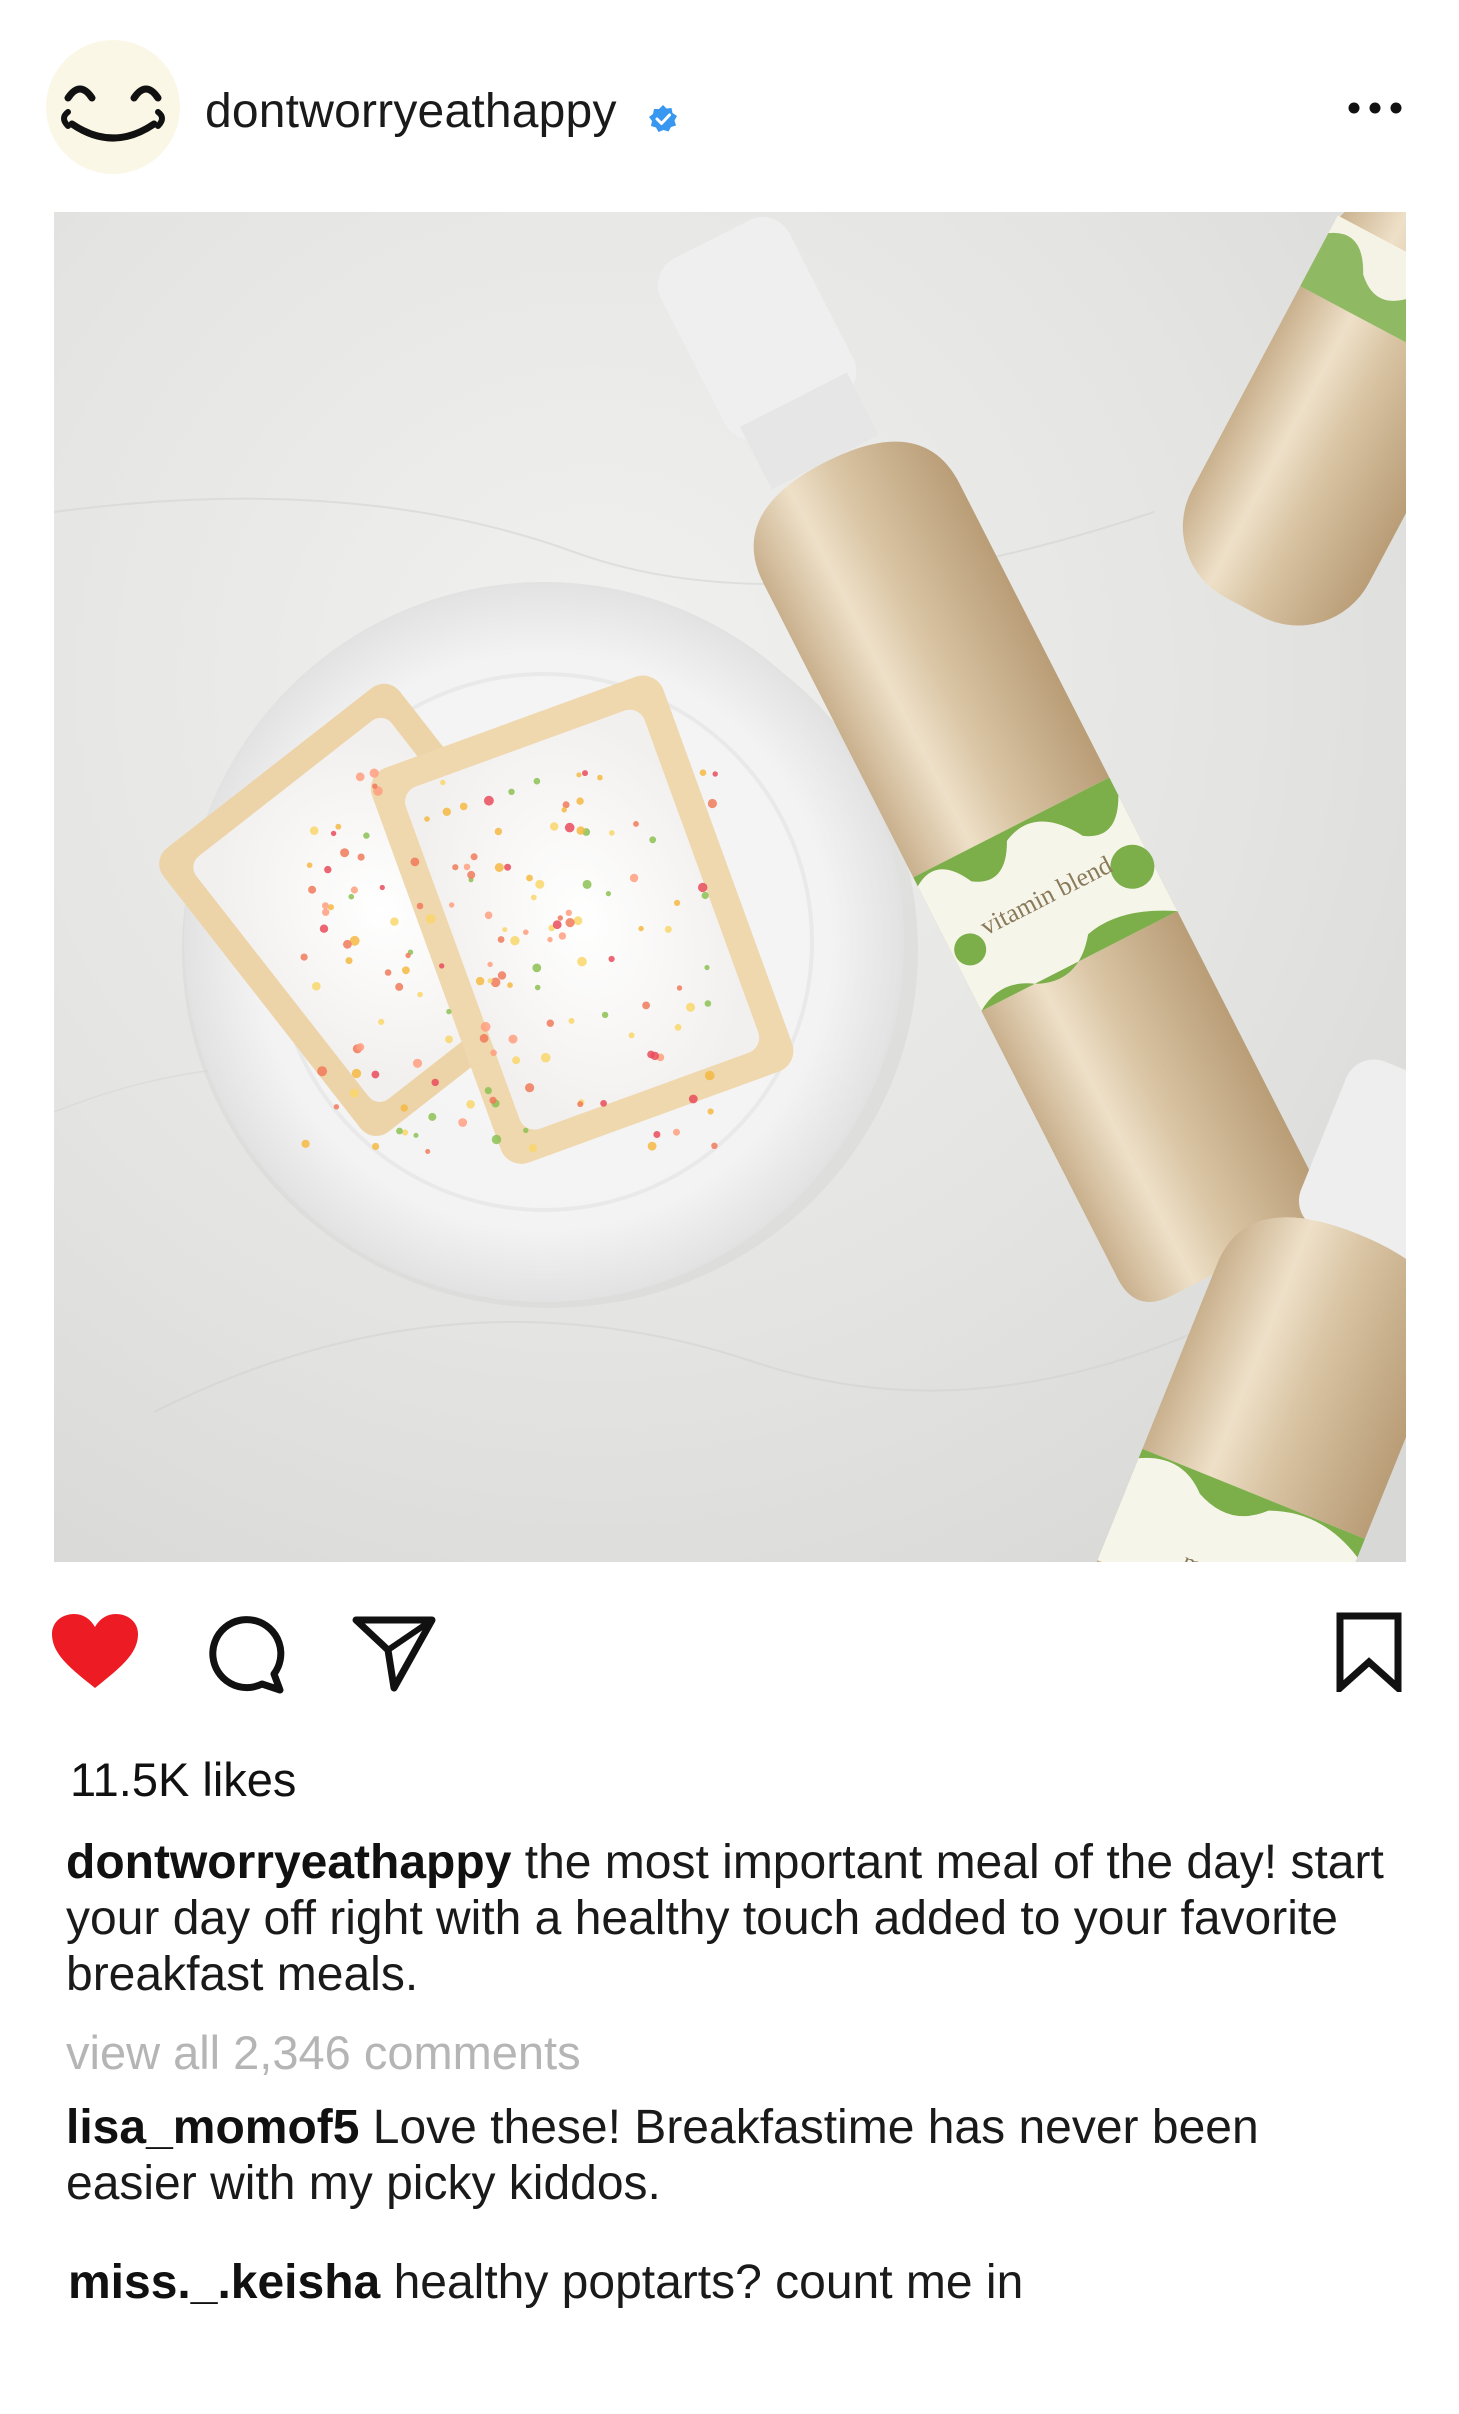 The image size is (1459, 2414). I want to click on smiling-face-icon, so click(113, 113).